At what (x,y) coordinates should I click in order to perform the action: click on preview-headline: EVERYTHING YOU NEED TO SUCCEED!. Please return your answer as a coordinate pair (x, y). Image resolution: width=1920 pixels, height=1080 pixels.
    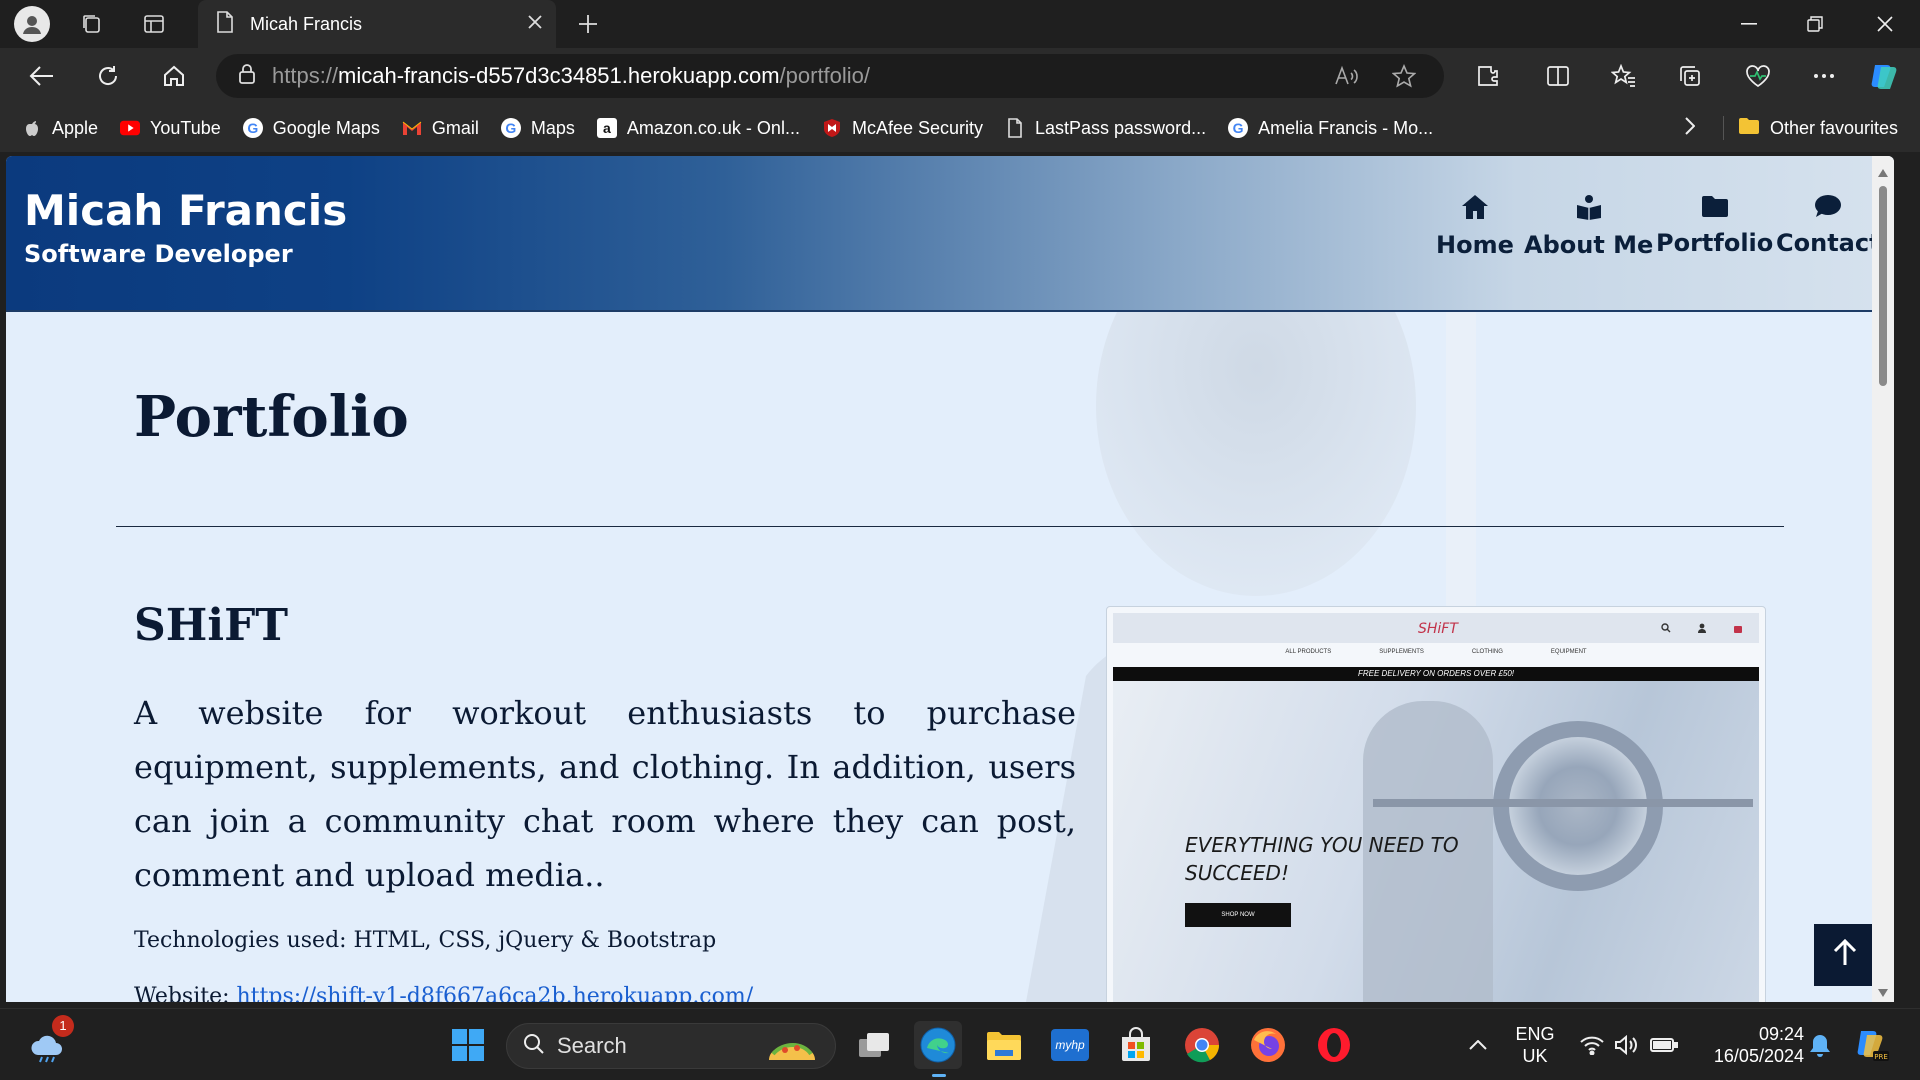
    Looking at the image, I should click on (1322, 859).